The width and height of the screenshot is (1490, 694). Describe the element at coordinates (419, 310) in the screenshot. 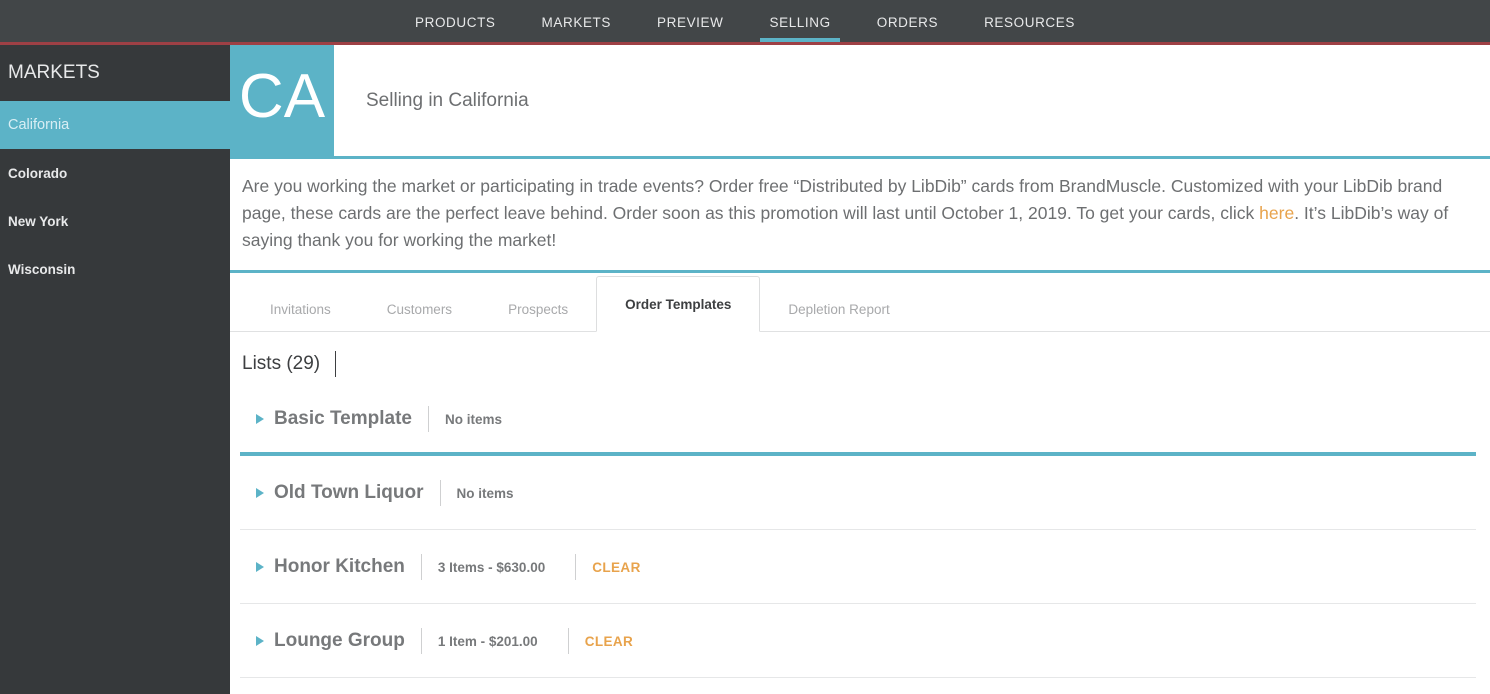

I see `tab-customers: Customers` at that location.